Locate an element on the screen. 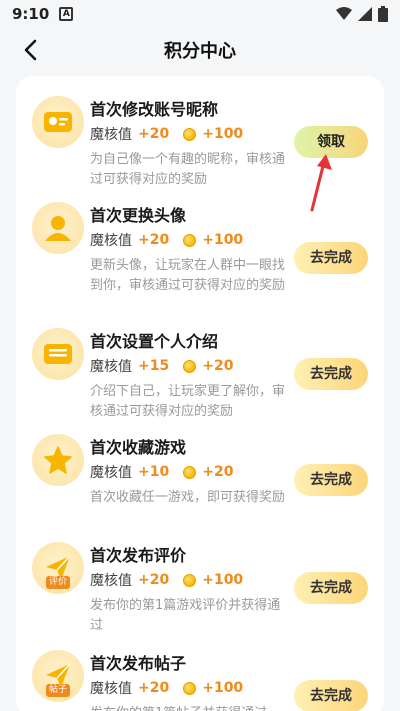 This screenshot has height=711, width=400. profile-card-icon is located at coordinates (58, 354).